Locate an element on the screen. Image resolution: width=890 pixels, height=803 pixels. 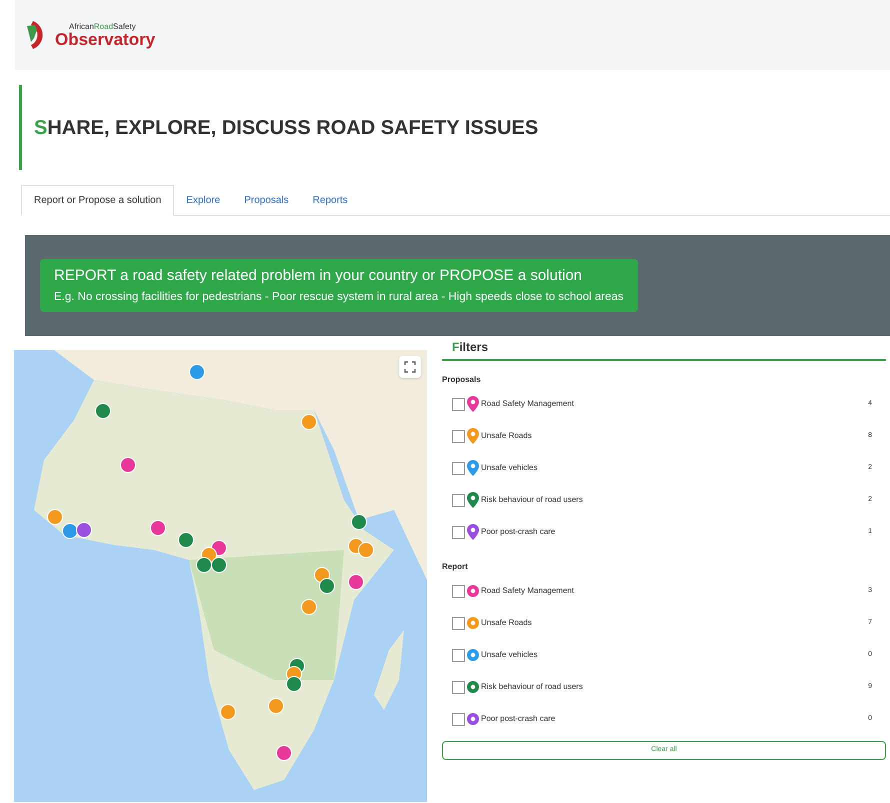
logo-wordmark: Observatory is located at coordinates (105, 39).